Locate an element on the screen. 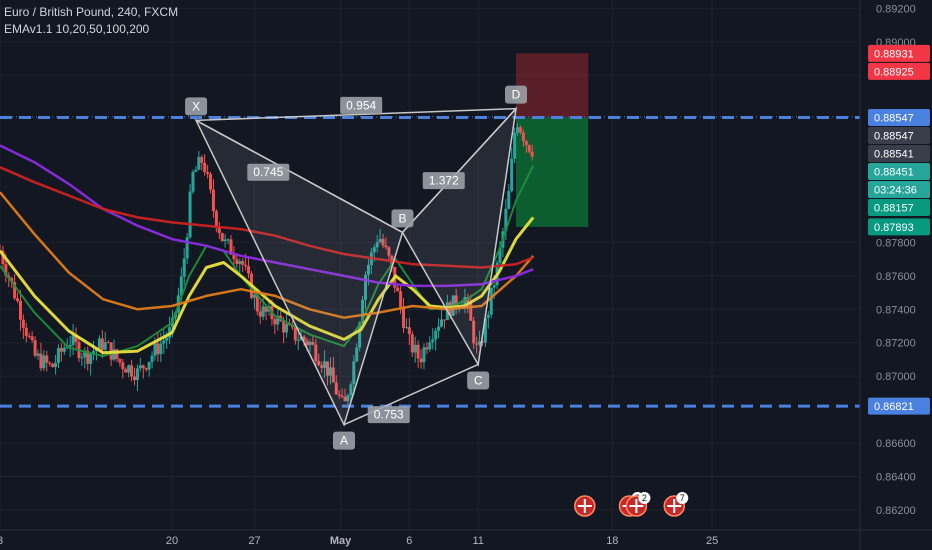  ratio-label: 0.745 is located at coordinates (268, 172).